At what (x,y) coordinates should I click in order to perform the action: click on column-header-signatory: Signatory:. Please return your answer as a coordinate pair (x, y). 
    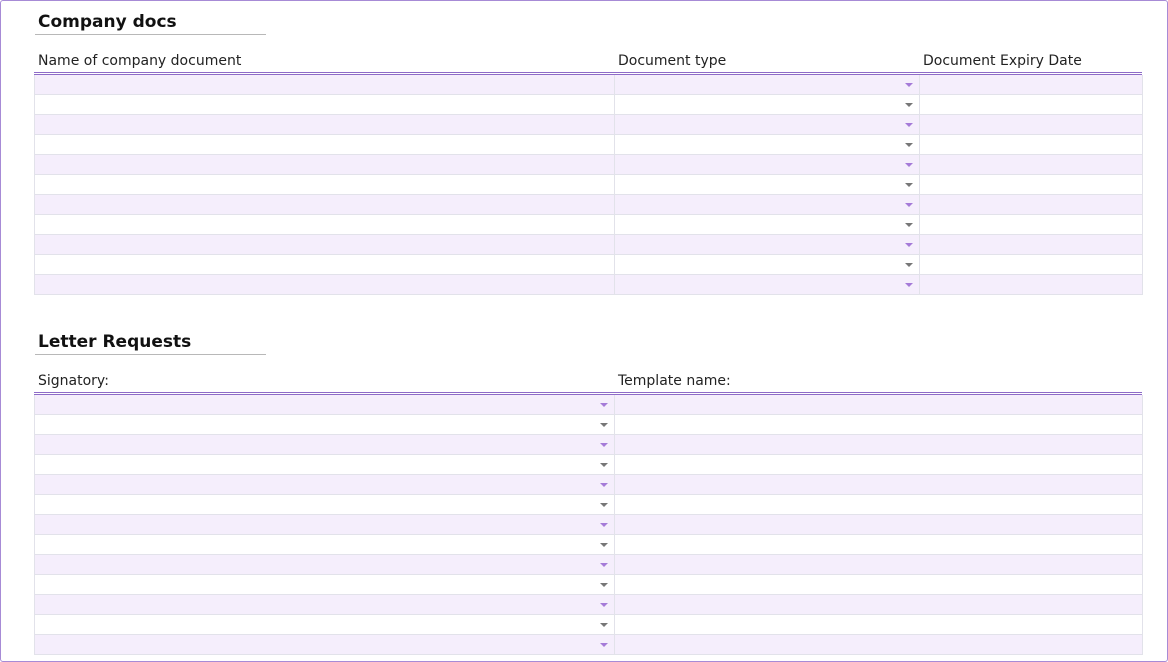
    Looking at the image, I should click on (73, 381).